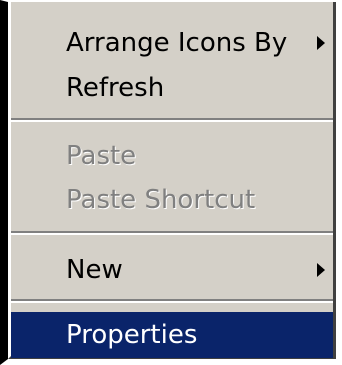  I want to click on menu-item-label: Paste Shortcut, so click(161, 200).